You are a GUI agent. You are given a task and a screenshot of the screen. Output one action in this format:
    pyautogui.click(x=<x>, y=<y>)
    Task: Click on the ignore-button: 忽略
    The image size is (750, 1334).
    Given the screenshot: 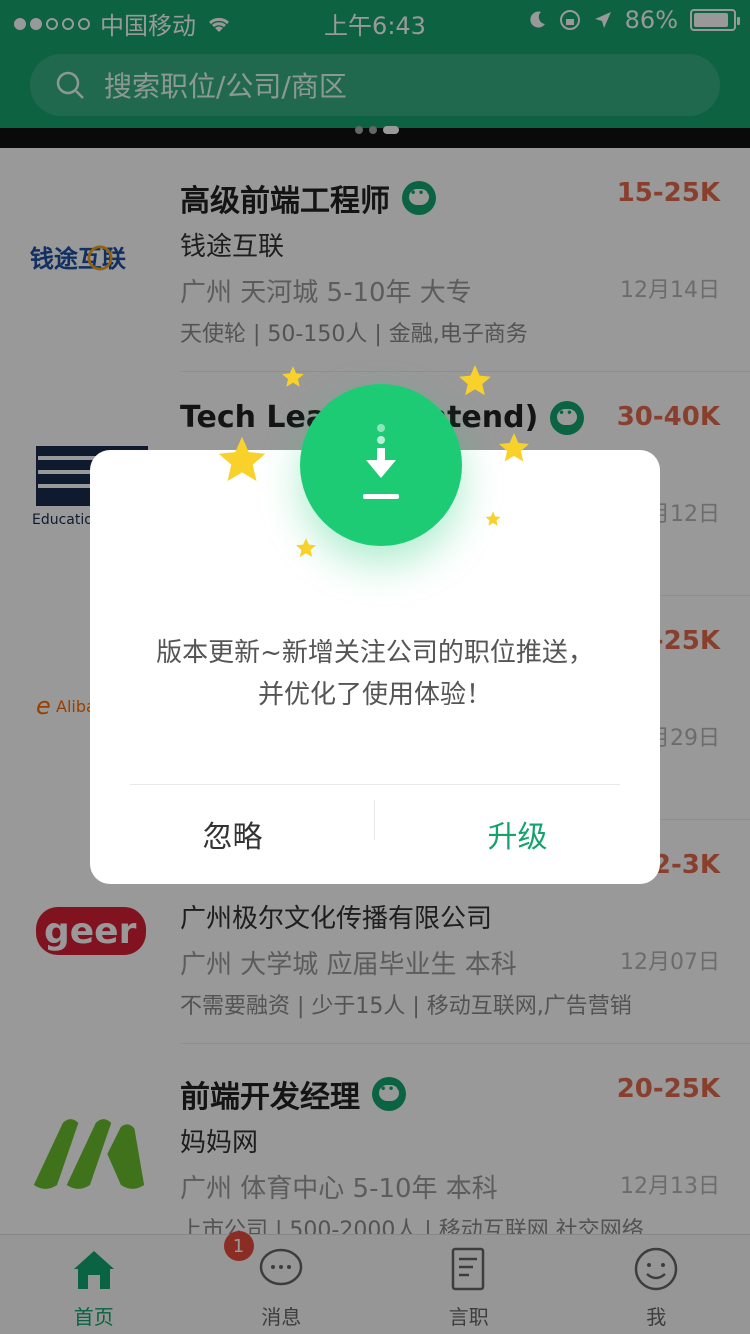 What is the action you would take?
    pyautogui.click(x=232, y=834)
    